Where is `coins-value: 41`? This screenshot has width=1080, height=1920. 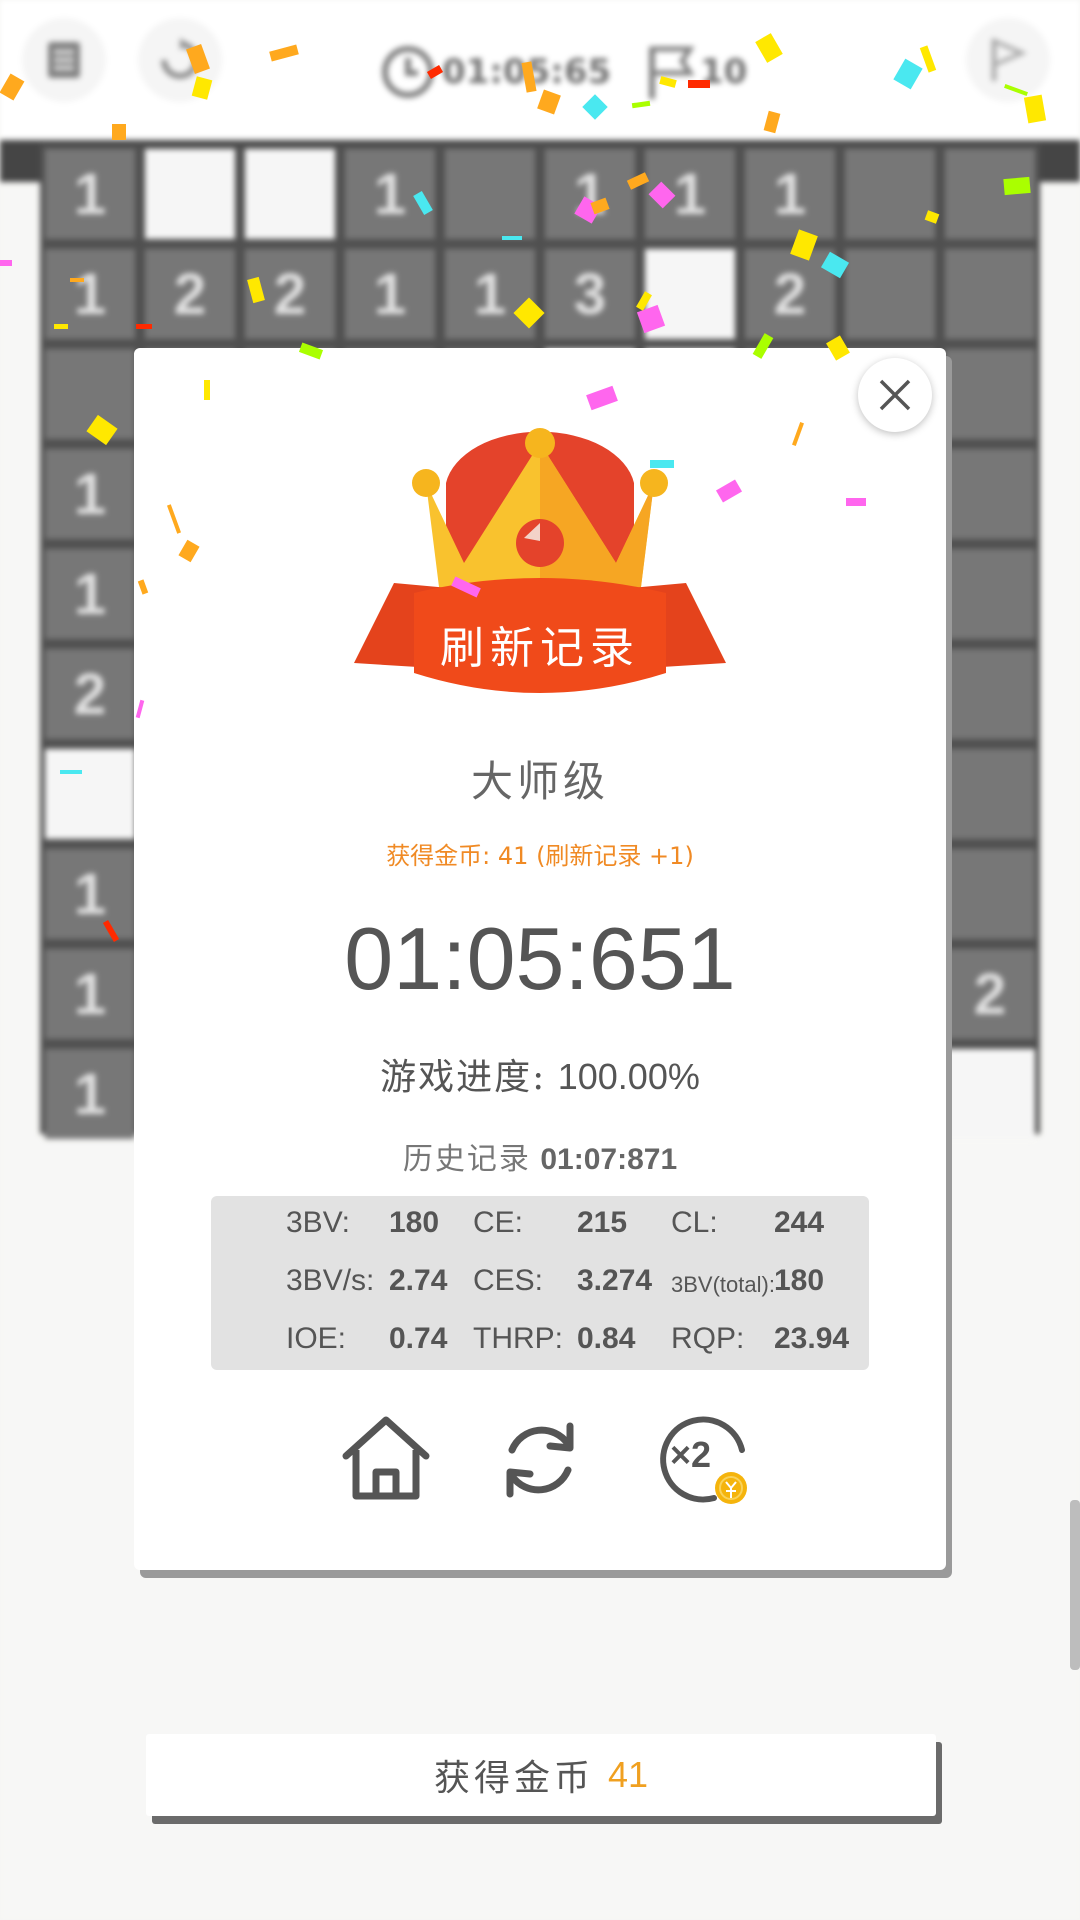 coins-value: 41 is located at coordinates (628, 1774).